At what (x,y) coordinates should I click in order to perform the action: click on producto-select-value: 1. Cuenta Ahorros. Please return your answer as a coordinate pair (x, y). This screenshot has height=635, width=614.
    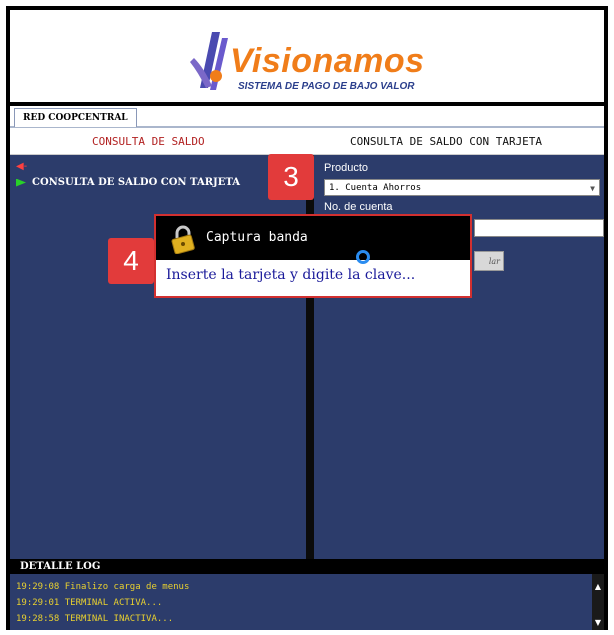
    Looking at the image, I should click on (375, 188).